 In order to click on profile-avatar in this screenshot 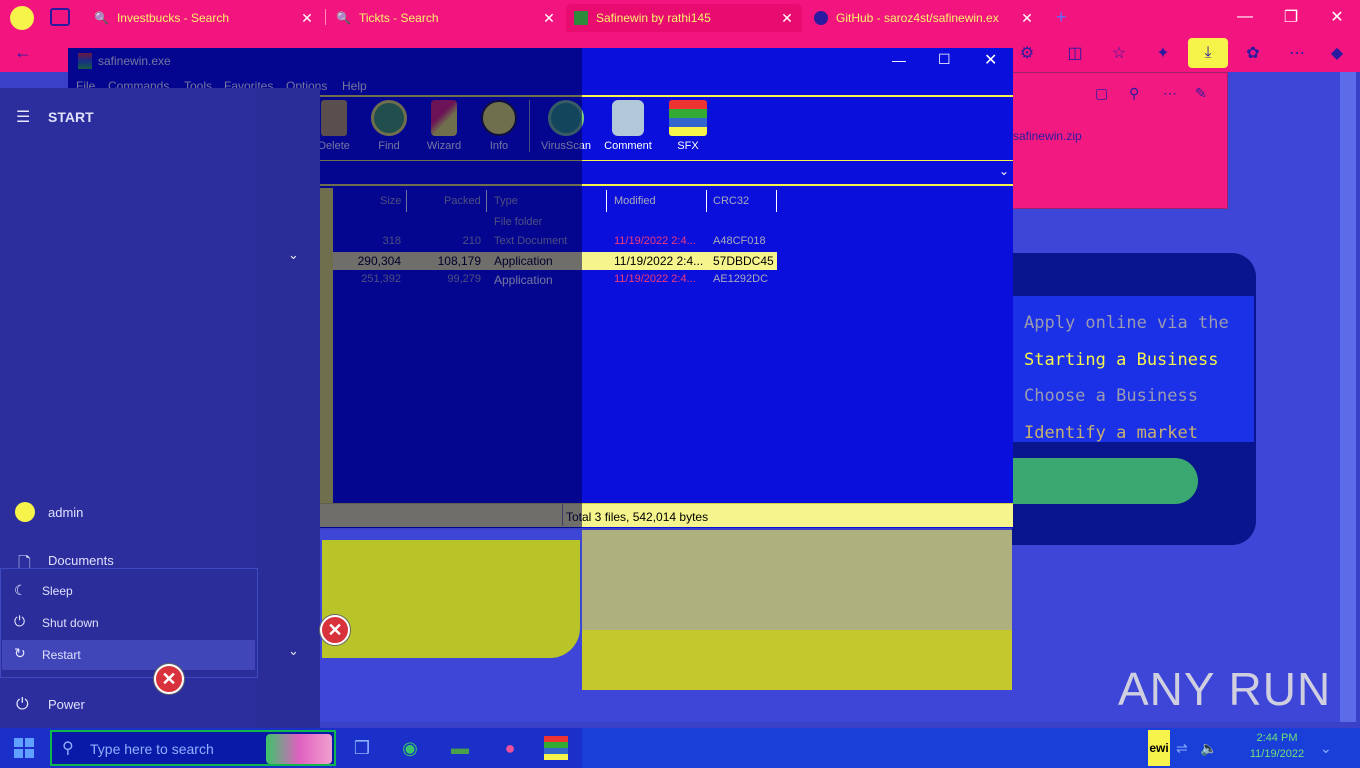, I will do `click(22, 18)`.